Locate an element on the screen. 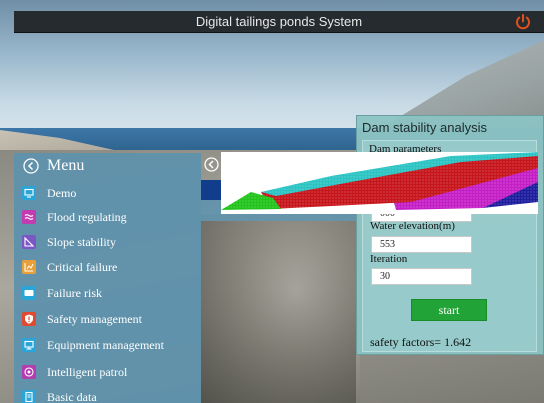 This screenshot has height=403, width=544. safety-factor-value: 1.642 is located at coordinates (458, 342).